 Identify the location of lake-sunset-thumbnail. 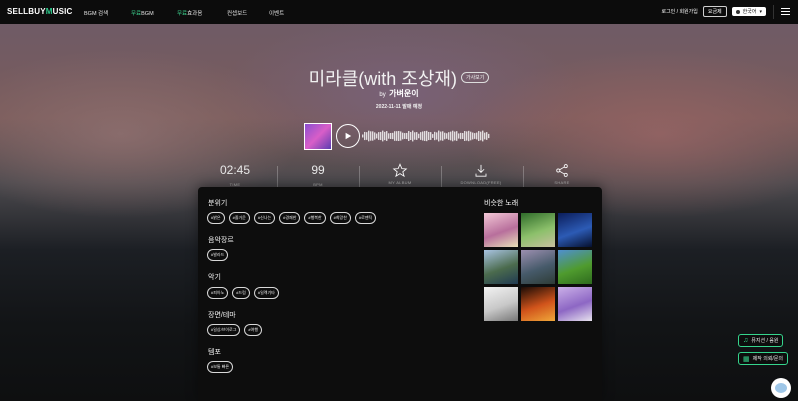
(538, 267).